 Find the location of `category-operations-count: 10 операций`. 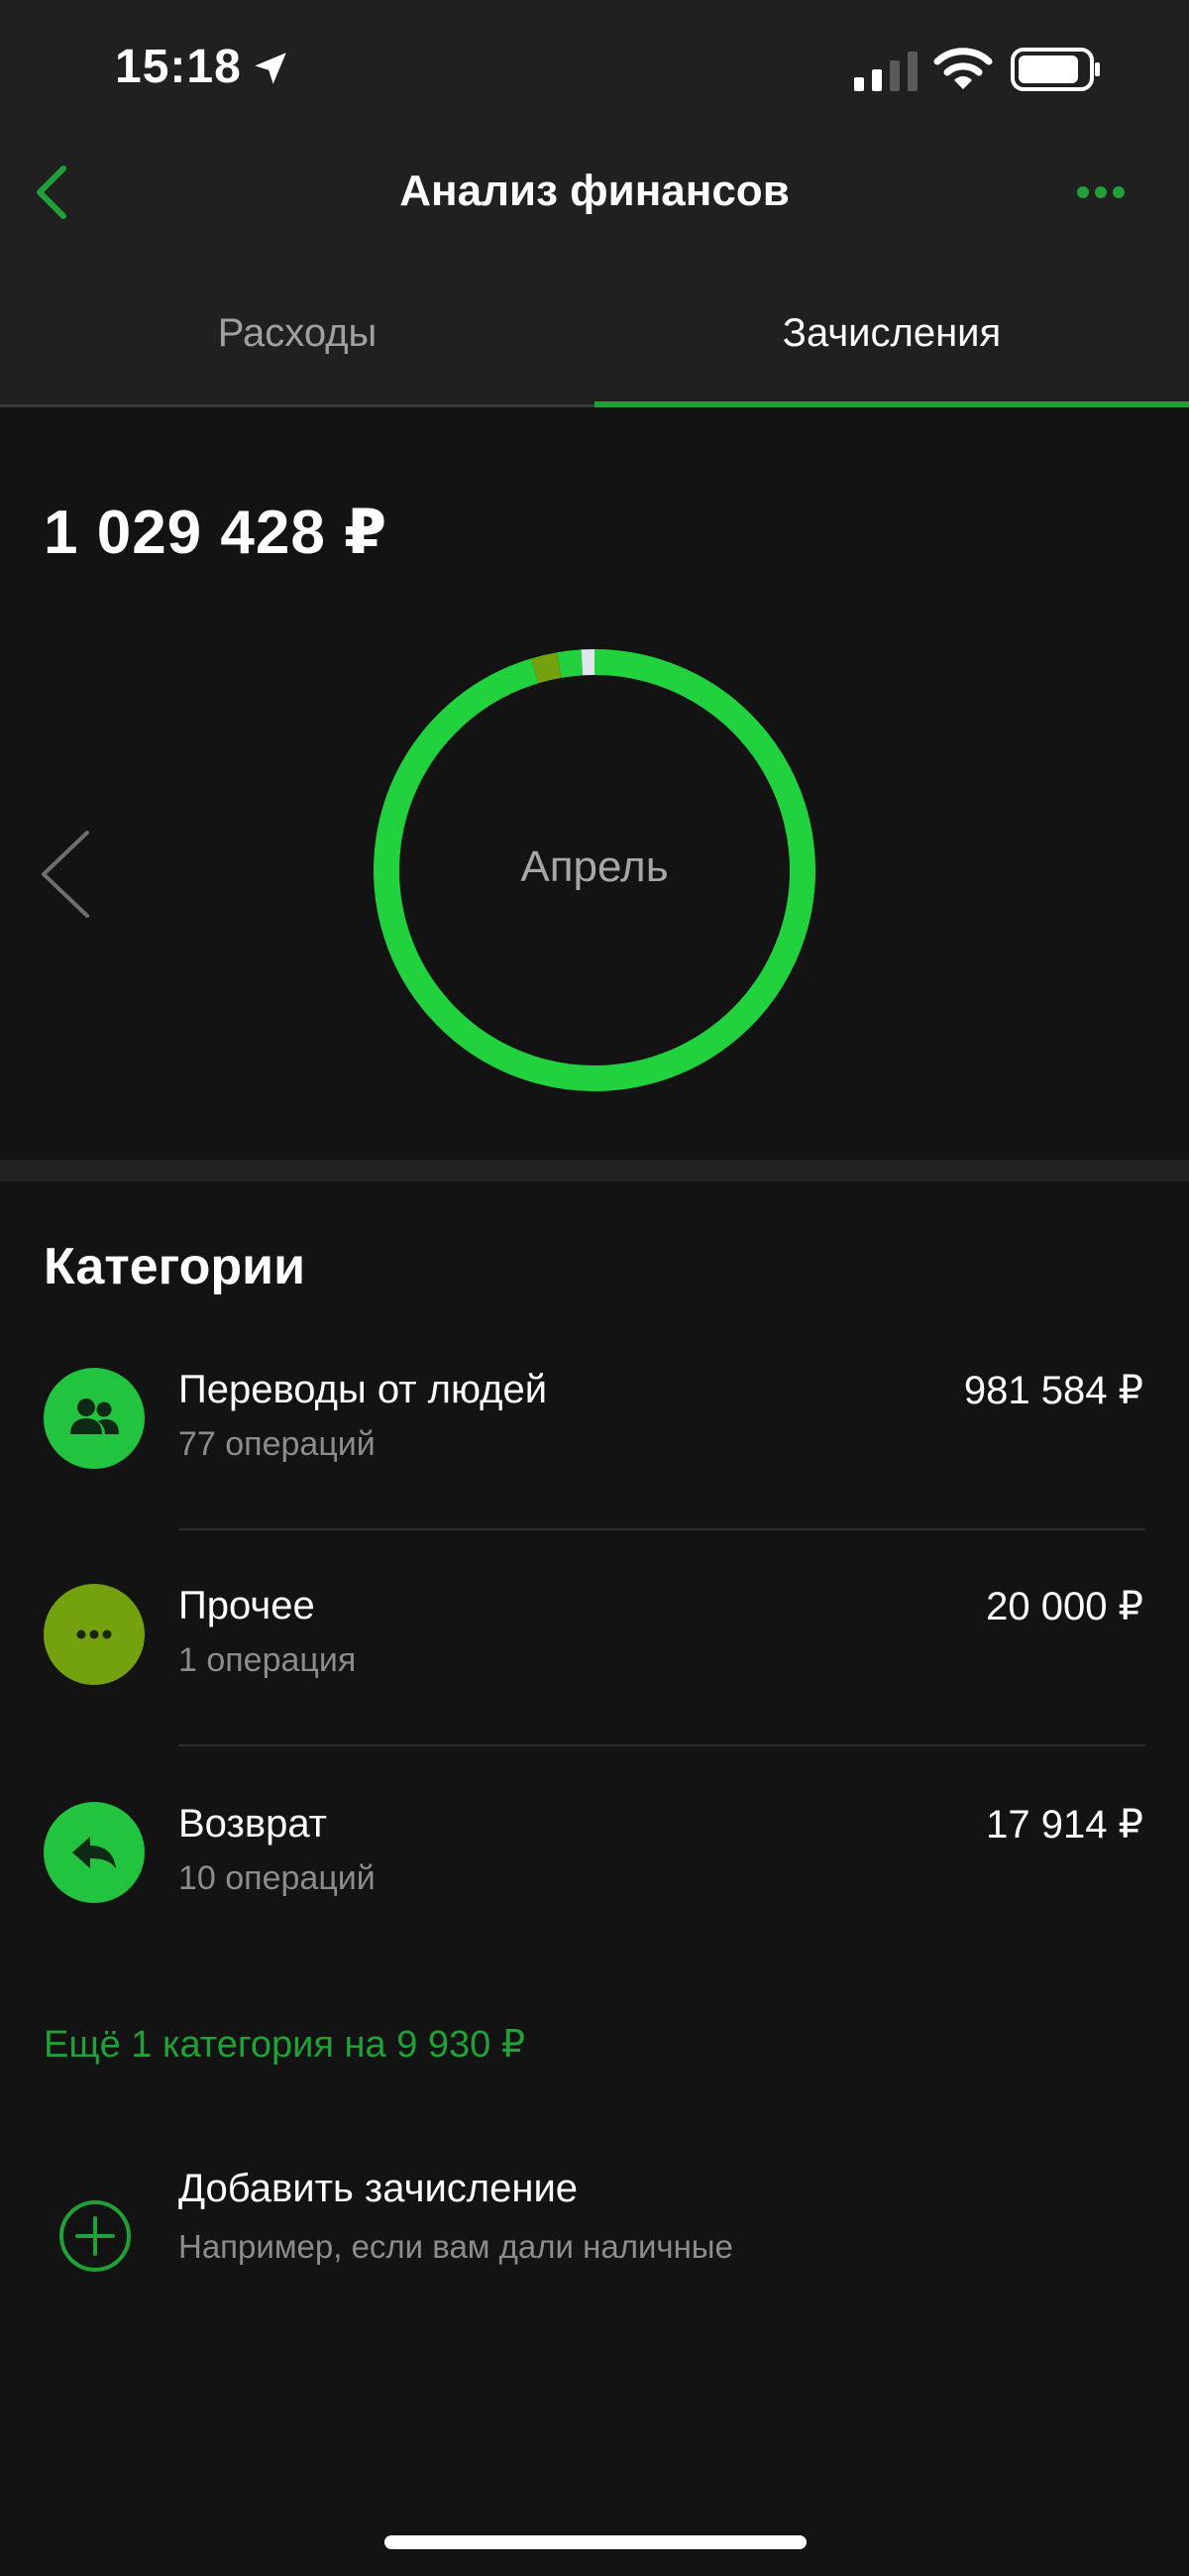

category-operations-count: 10 операций is located at coordinates (277, 1878).